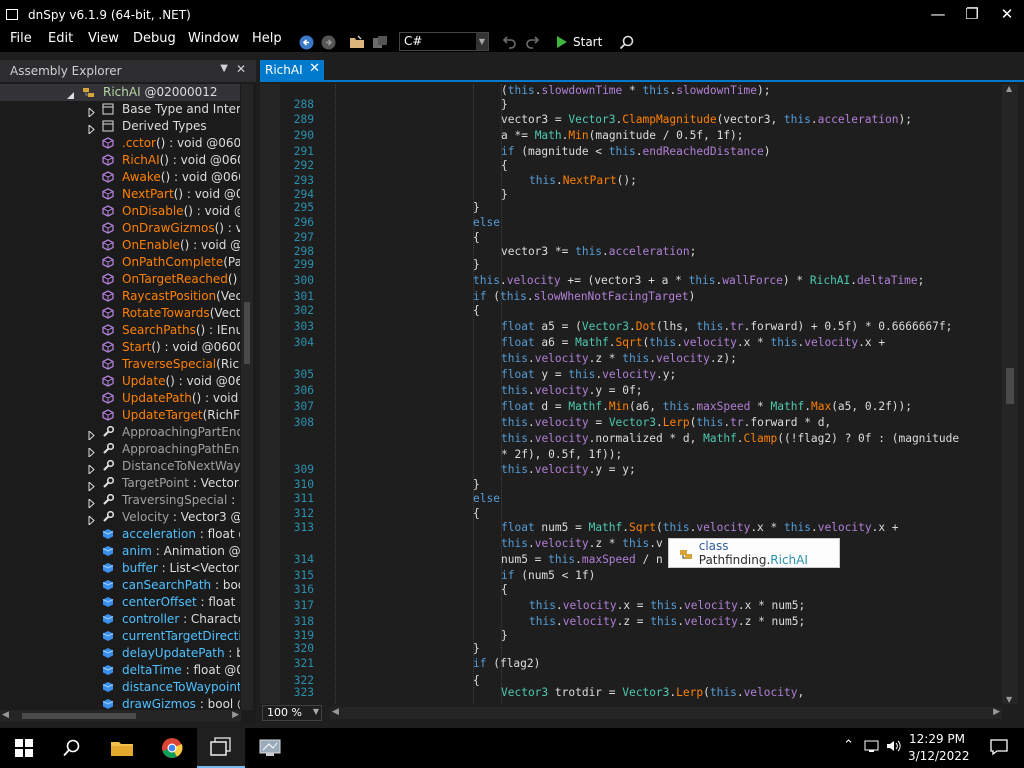 The width and height of the screenshot is (1024, 768). What do you see at coordinates (120, 279) in the screenshot?
I see `tree-item: OnTargetReached() : v` at bounding box center [120, 279].